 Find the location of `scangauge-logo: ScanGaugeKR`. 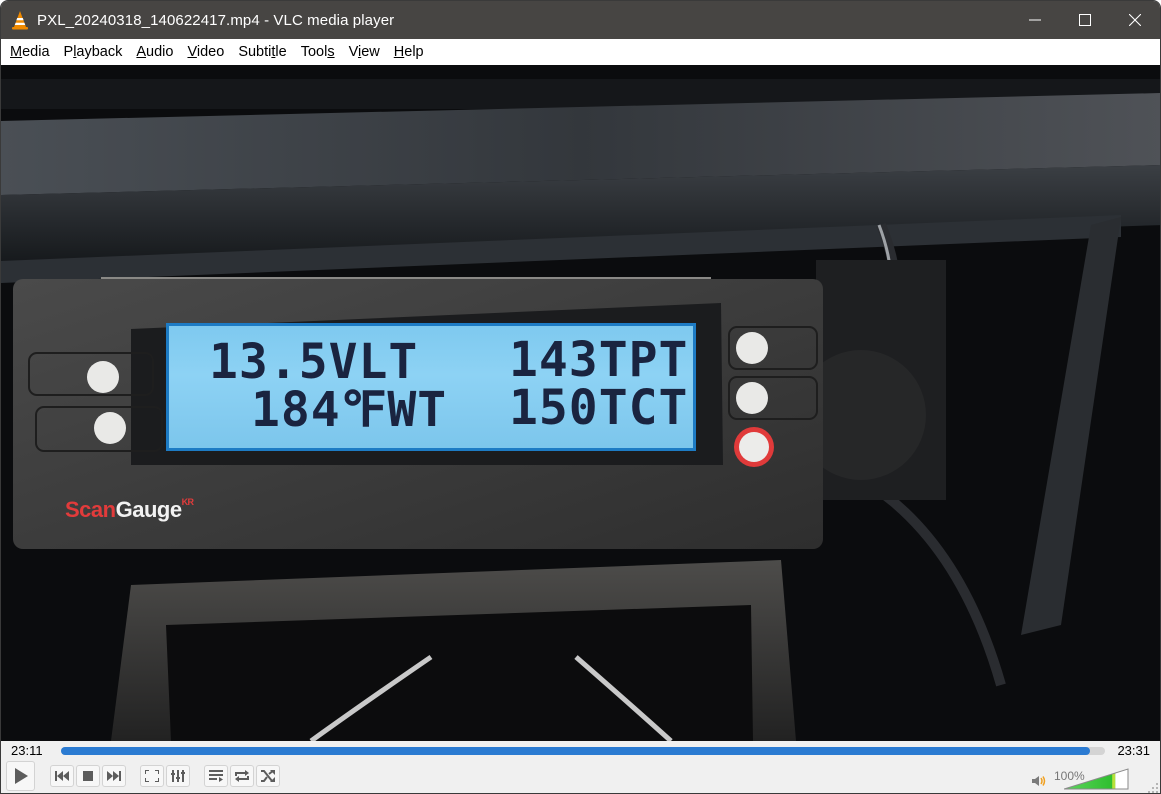

scangauge-logo: ScanGaugeKR is located at coordinates (129, 509).